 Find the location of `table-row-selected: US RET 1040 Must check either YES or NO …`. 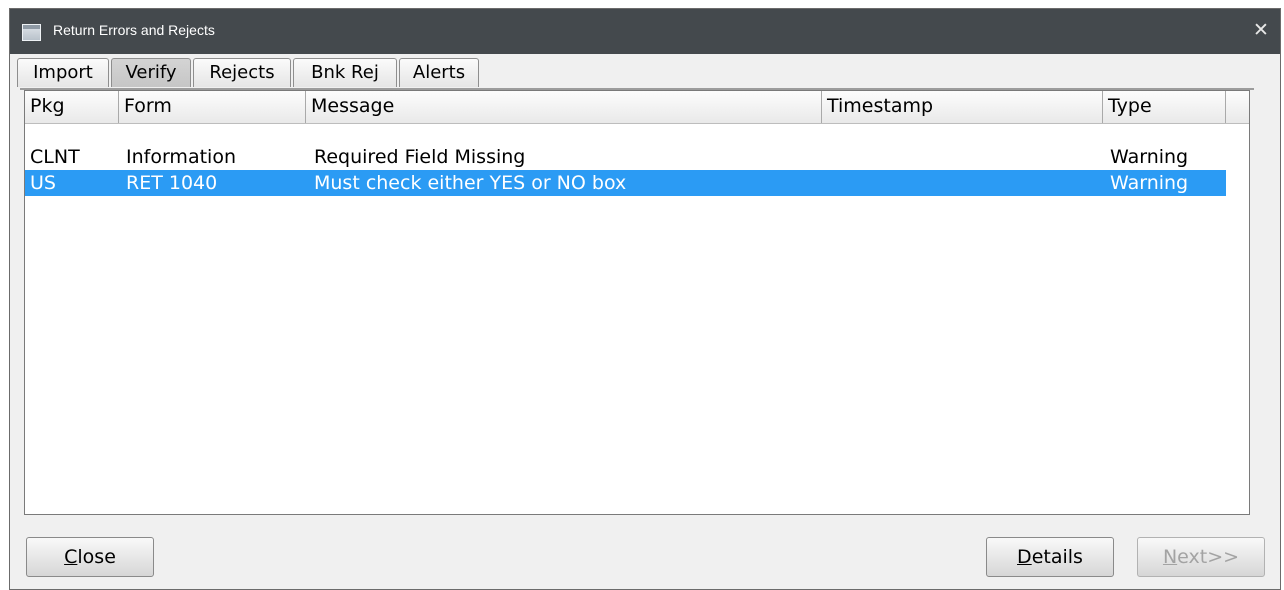

table-row-selected: US RET 1040 Must check either YES or NO … is located at coordinates (625, 183).